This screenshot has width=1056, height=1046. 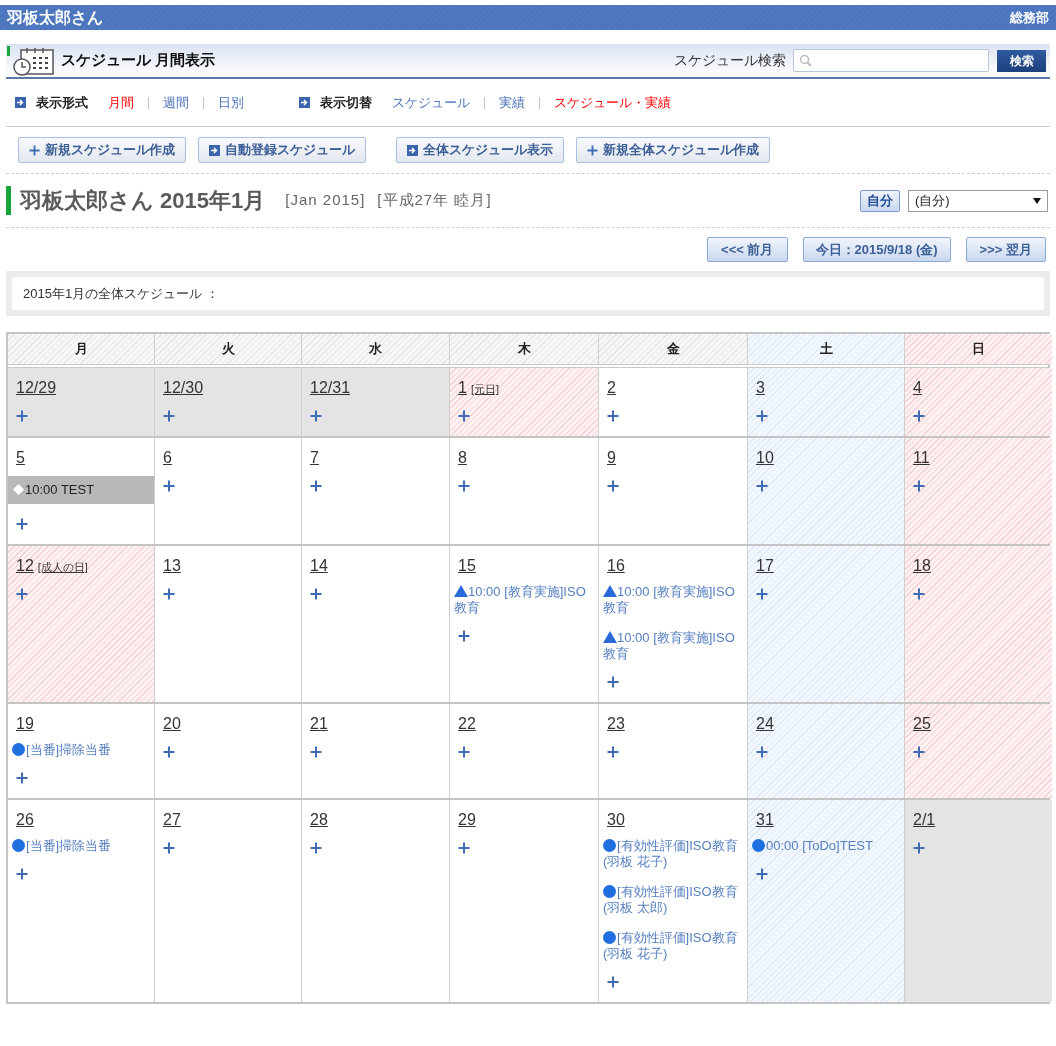 What do you see at coordinates (765, 566) in the screenshot?
I see `date-link: 17` at bounding box center [765, 566].